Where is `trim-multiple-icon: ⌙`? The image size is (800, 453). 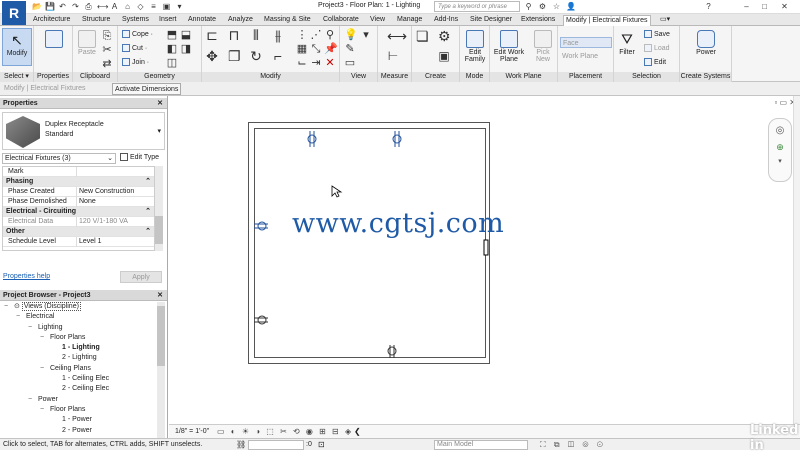 trim-multiple-icon: ⌙ is located at coordinates (302, 63).